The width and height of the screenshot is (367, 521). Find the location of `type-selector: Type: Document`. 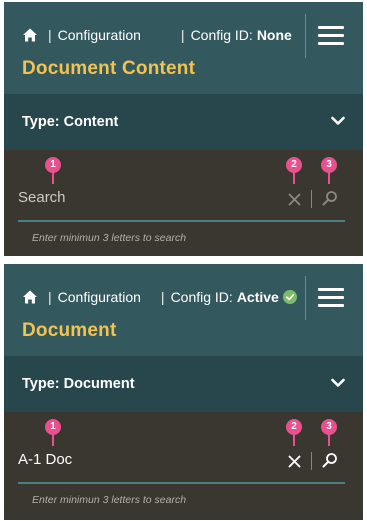

type-selector: Type: Document is located at coordinates (183, 384).